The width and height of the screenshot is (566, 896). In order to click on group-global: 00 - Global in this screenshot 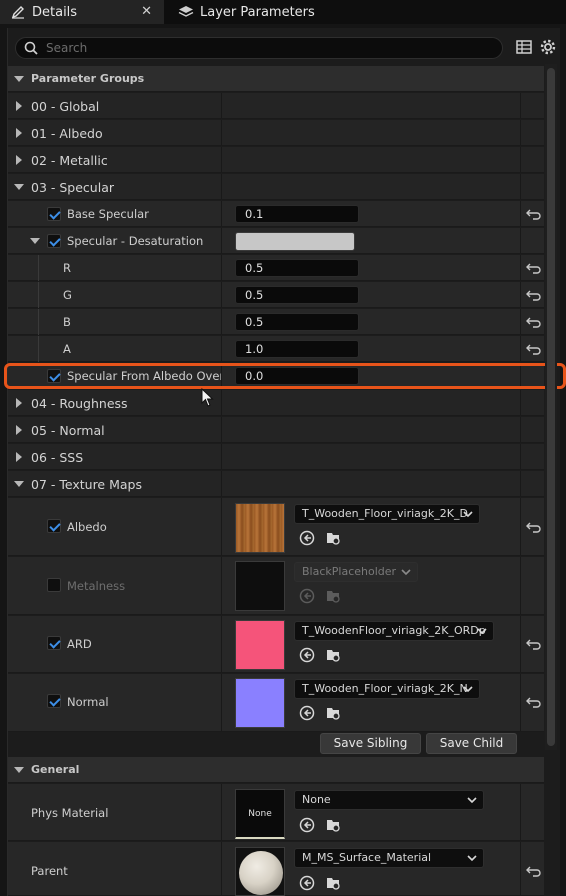, I will do `click(276, 106)`.